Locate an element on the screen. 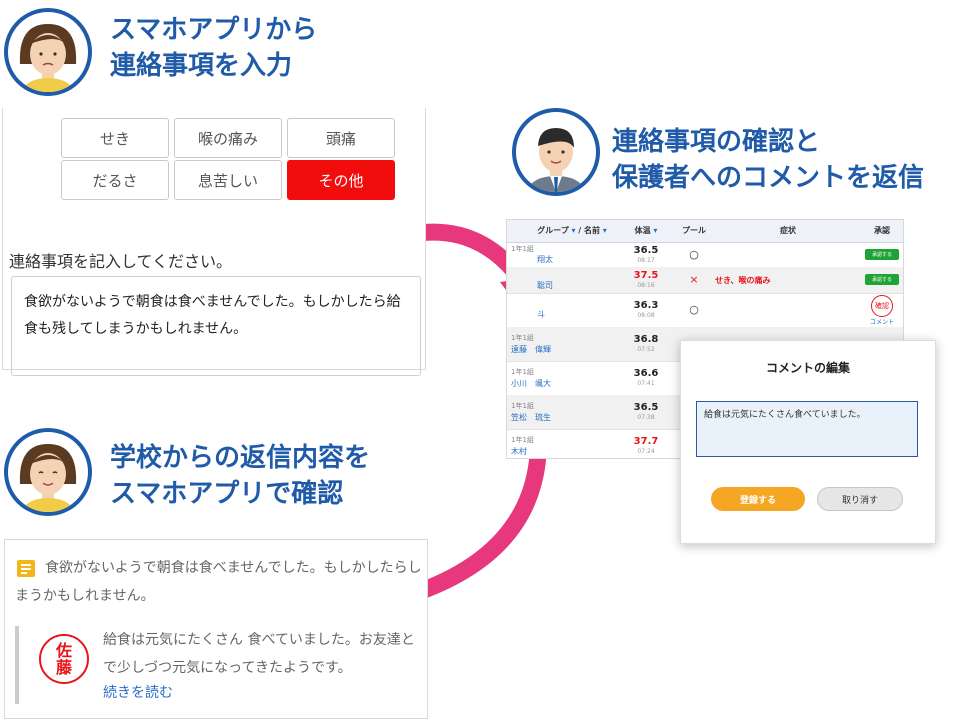  section1-heading: スマホアプリから 連絡事項を入力 is located at coordinates (213, 48).